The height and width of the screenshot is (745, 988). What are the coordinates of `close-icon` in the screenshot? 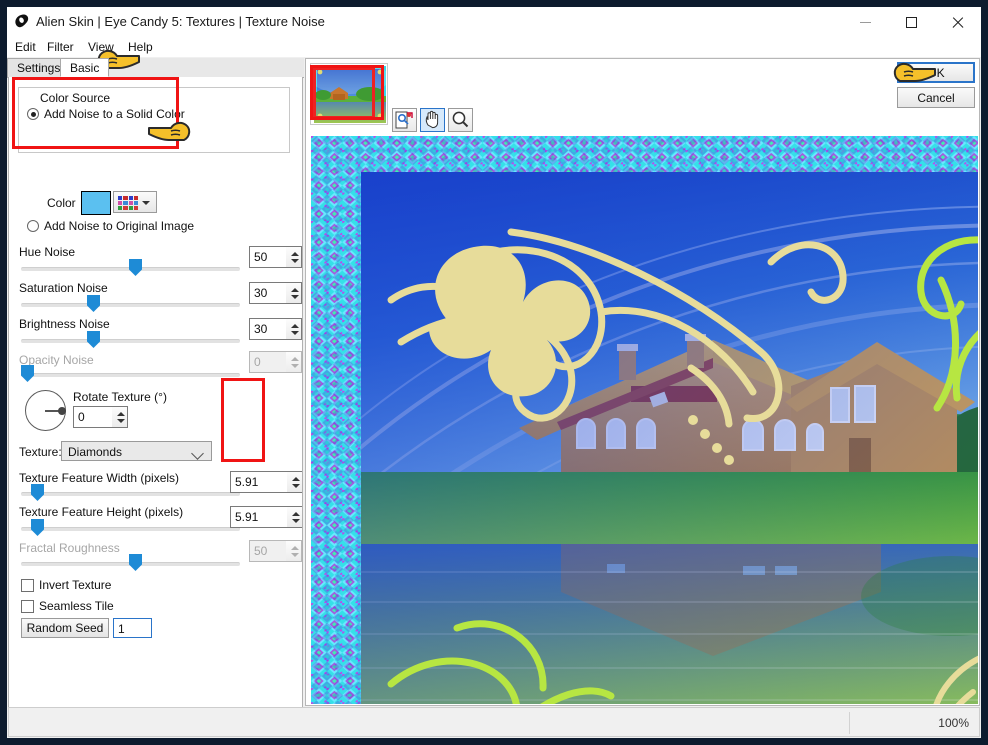 It's located at (957, 22).